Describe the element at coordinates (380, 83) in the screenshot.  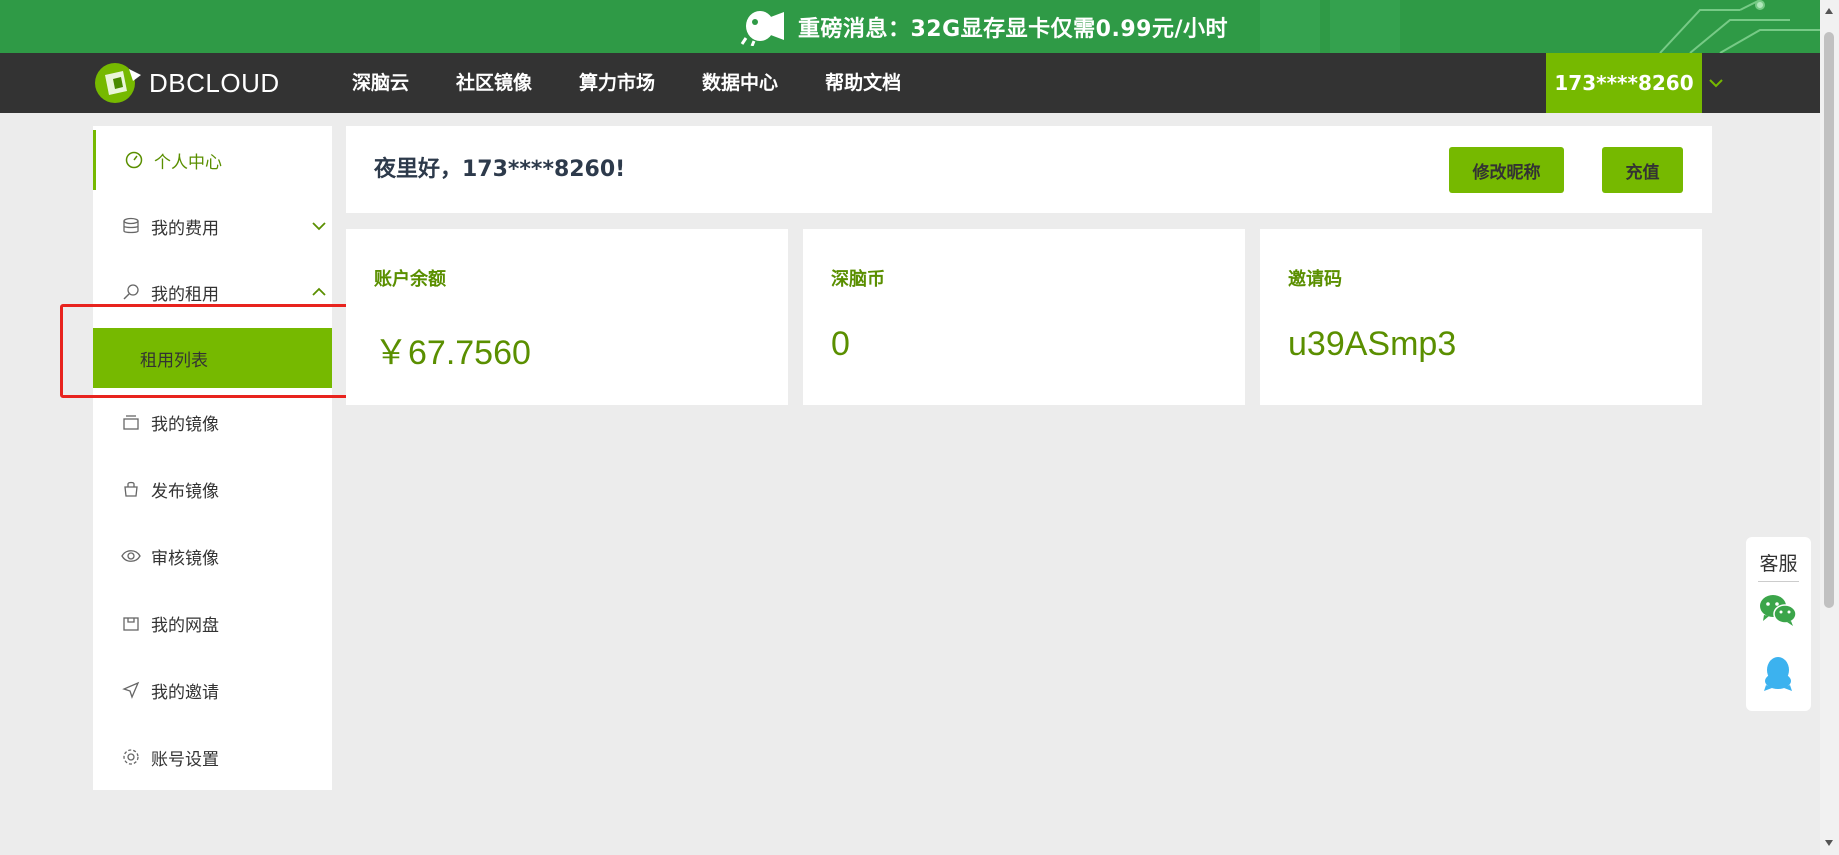
I see `nav-link-shennaoyun: 深脑云` at that location.